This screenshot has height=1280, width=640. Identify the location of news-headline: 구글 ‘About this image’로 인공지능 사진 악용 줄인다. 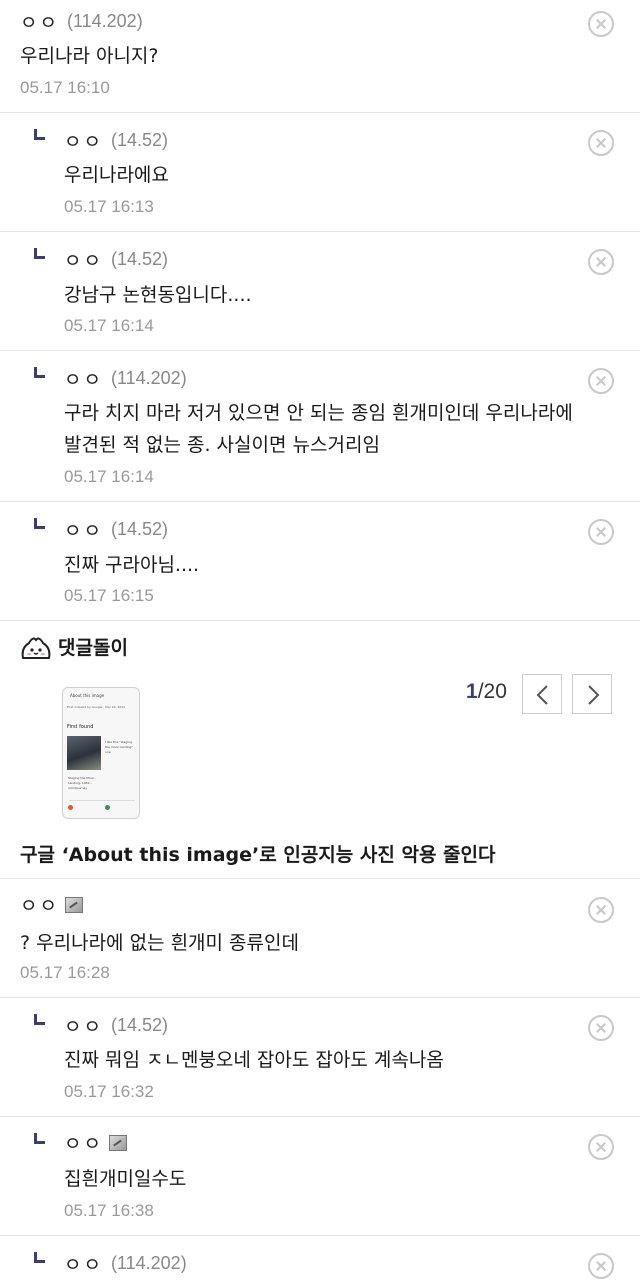
(257, 853).